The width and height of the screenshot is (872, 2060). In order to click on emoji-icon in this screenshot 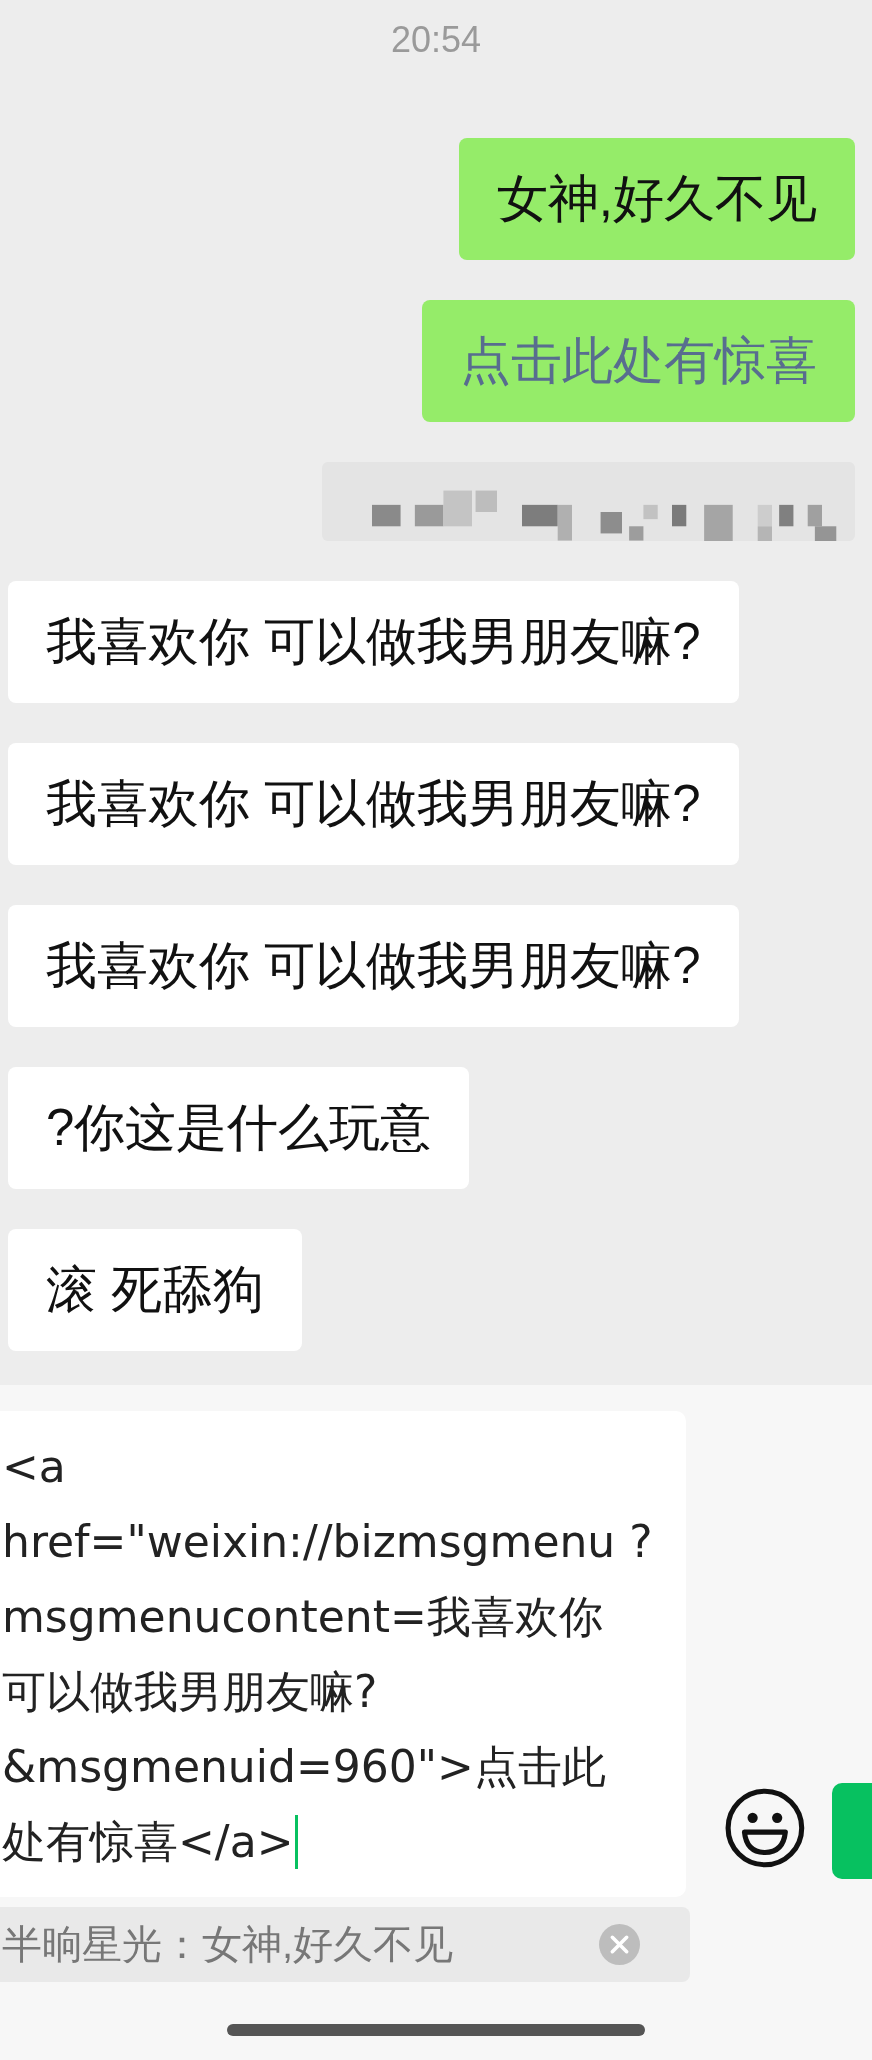, I will do `click(765, 1828)`.